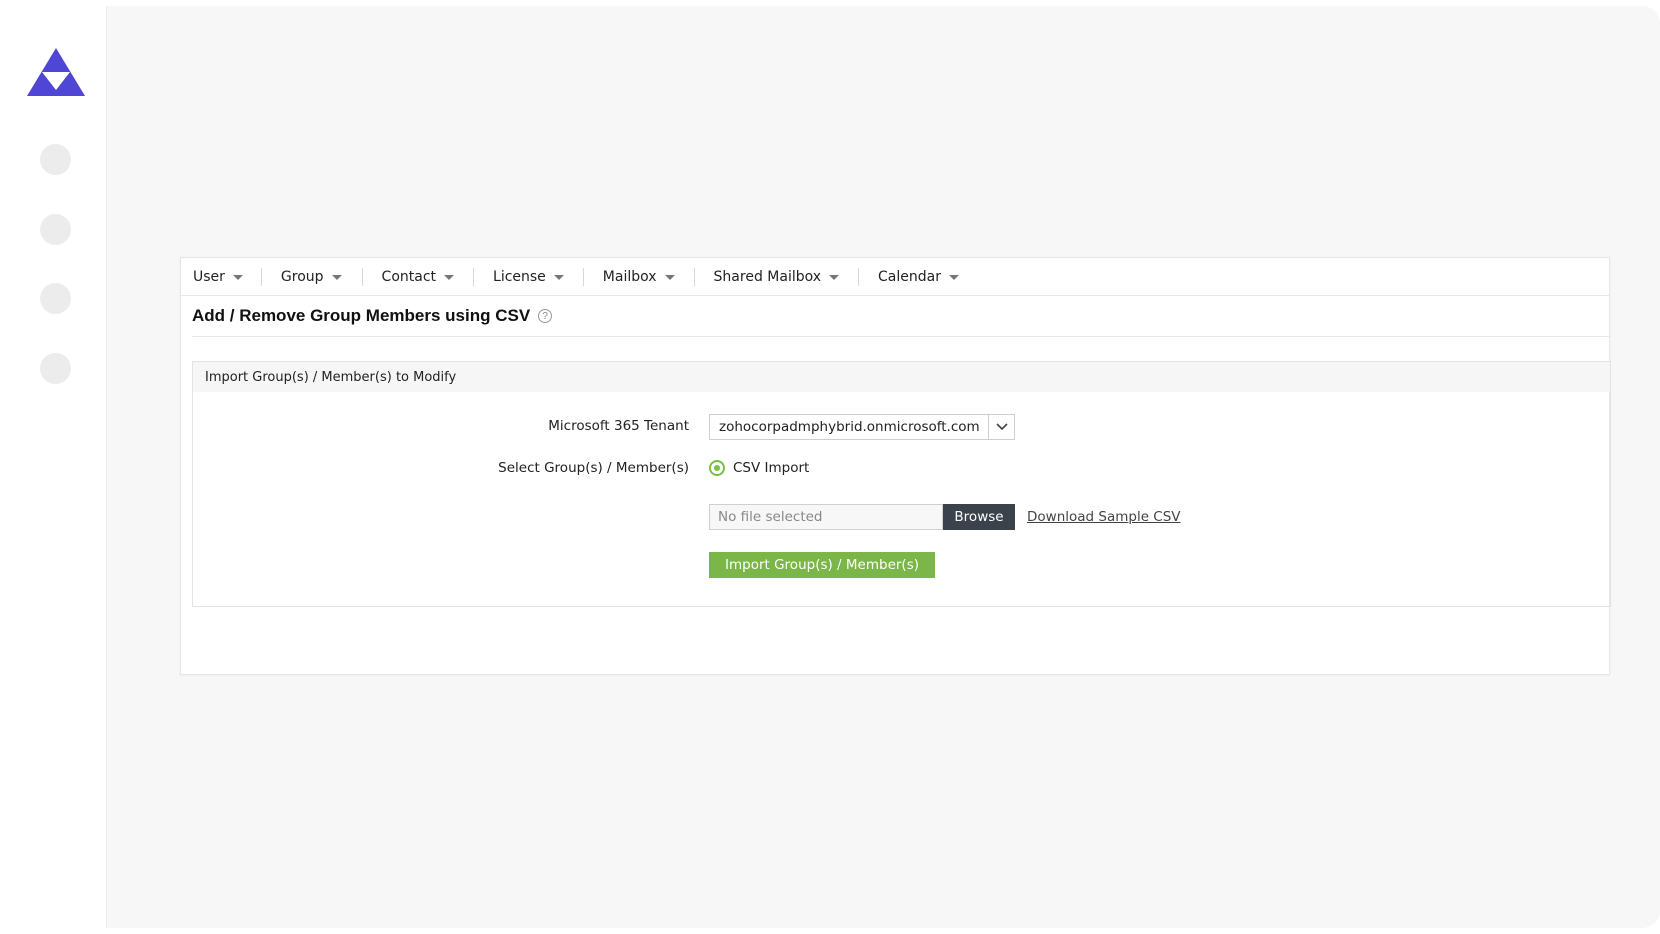 This screenshot has height=934, width=1660. What do you see at coordinates (593, 468) in the screenshot?
I see `select-members-label: Select Group(s) / Member(s)` at bounding box center [593, 468].